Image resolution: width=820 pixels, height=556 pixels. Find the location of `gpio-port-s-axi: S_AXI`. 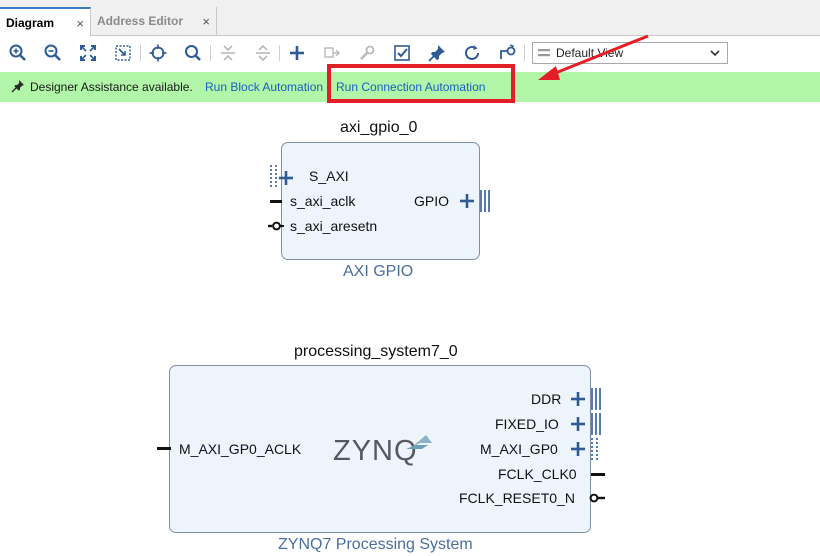

gpio-port-s-axi: S_AXI is located at coordinates (329, 176).